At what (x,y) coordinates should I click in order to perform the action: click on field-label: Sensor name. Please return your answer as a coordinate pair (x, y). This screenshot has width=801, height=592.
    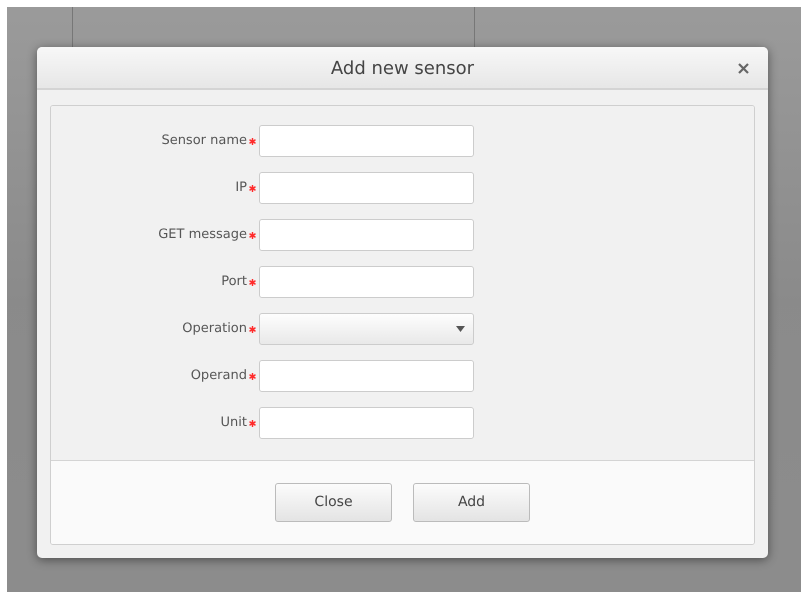
    Looking at the image, I should click on (204, 141).